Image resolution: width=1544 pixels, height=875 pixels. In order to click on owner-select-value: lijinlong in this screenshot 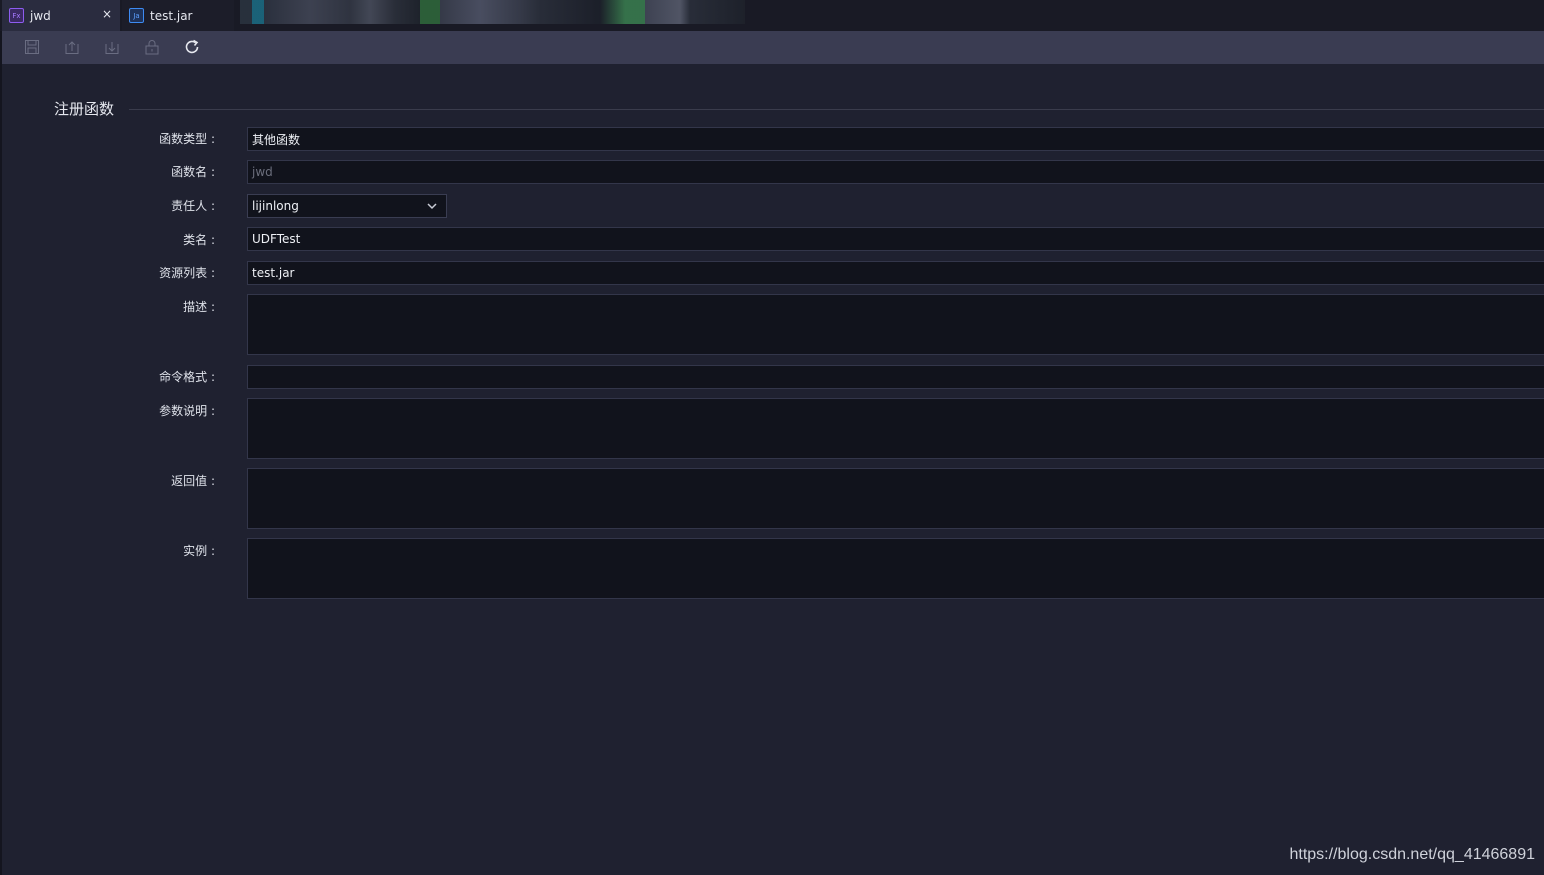, I will do `click(275, 206)`.